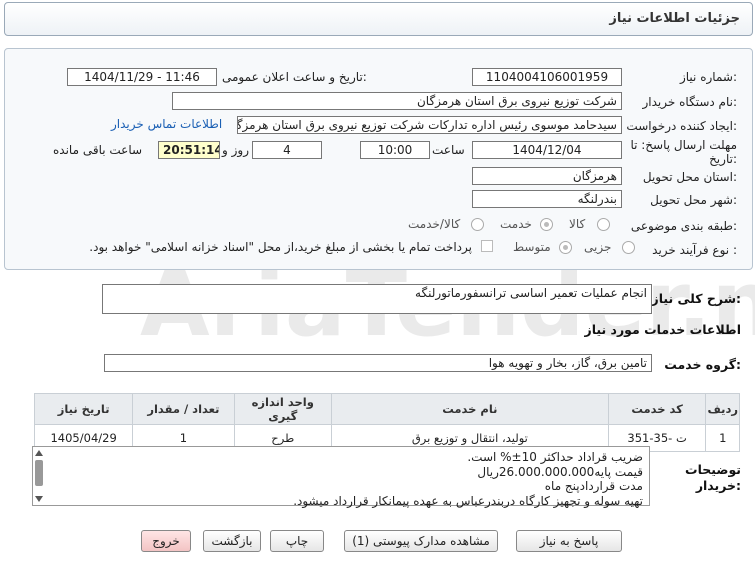 The width and height of the screenshot is (755, 566). Describe the element at coordinates (598, 247) in the screenshot. I see `process-option-minor: جزیی` at that location.